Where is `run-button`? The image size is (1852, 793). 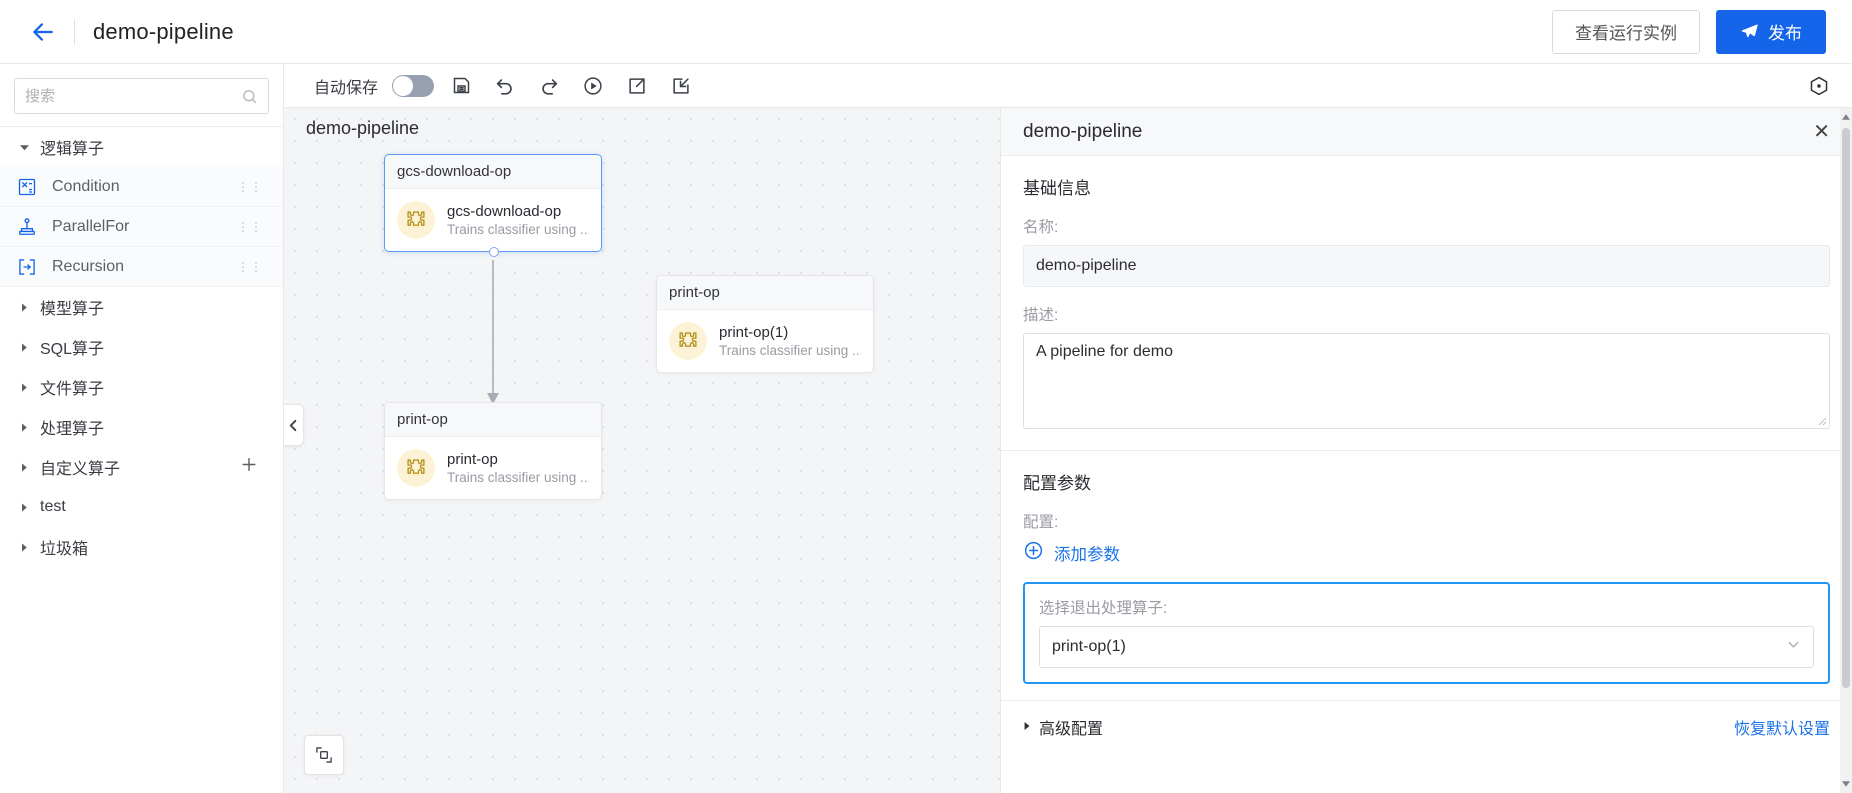
run-button is located at coordinates (593, 86).